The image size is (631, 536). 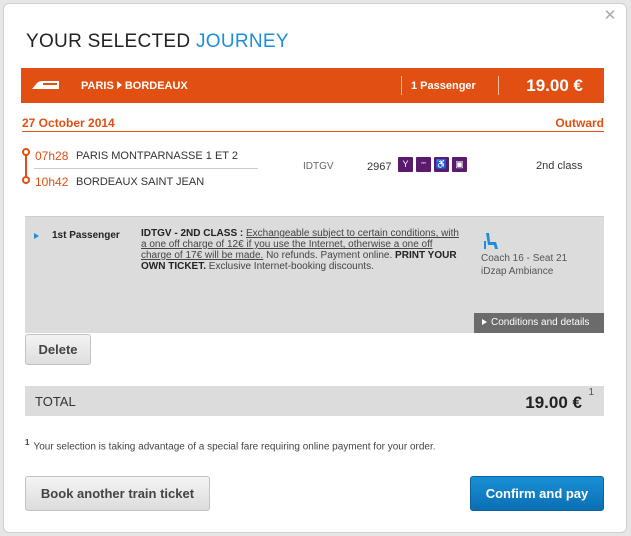 I want to click on seat-number: Coach 16 - Seat 21, so click(x=524, y=258).